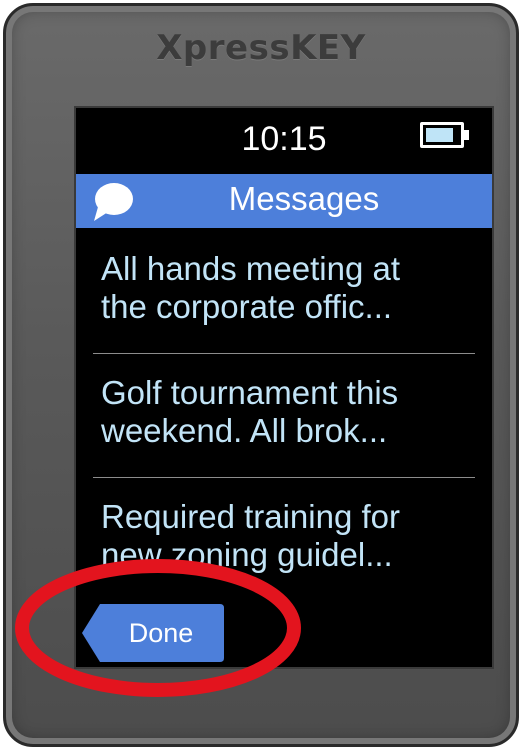 The width and height of the screenshot is (526, 754). I want to click on brand-logo: XpressKEY, so click(261, 48).